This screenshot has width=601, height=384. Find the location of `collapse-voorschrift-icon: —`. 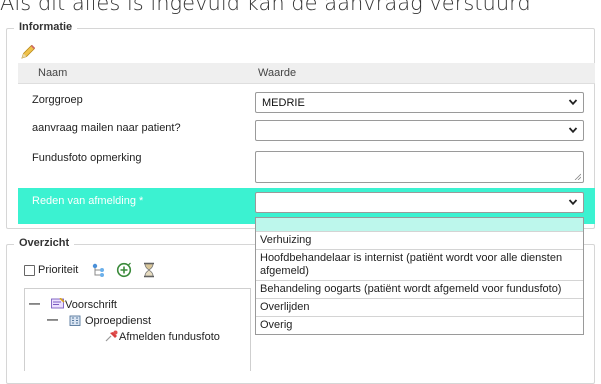

collapse-voorschrift-icon: — is located at coordinates (34, 304).